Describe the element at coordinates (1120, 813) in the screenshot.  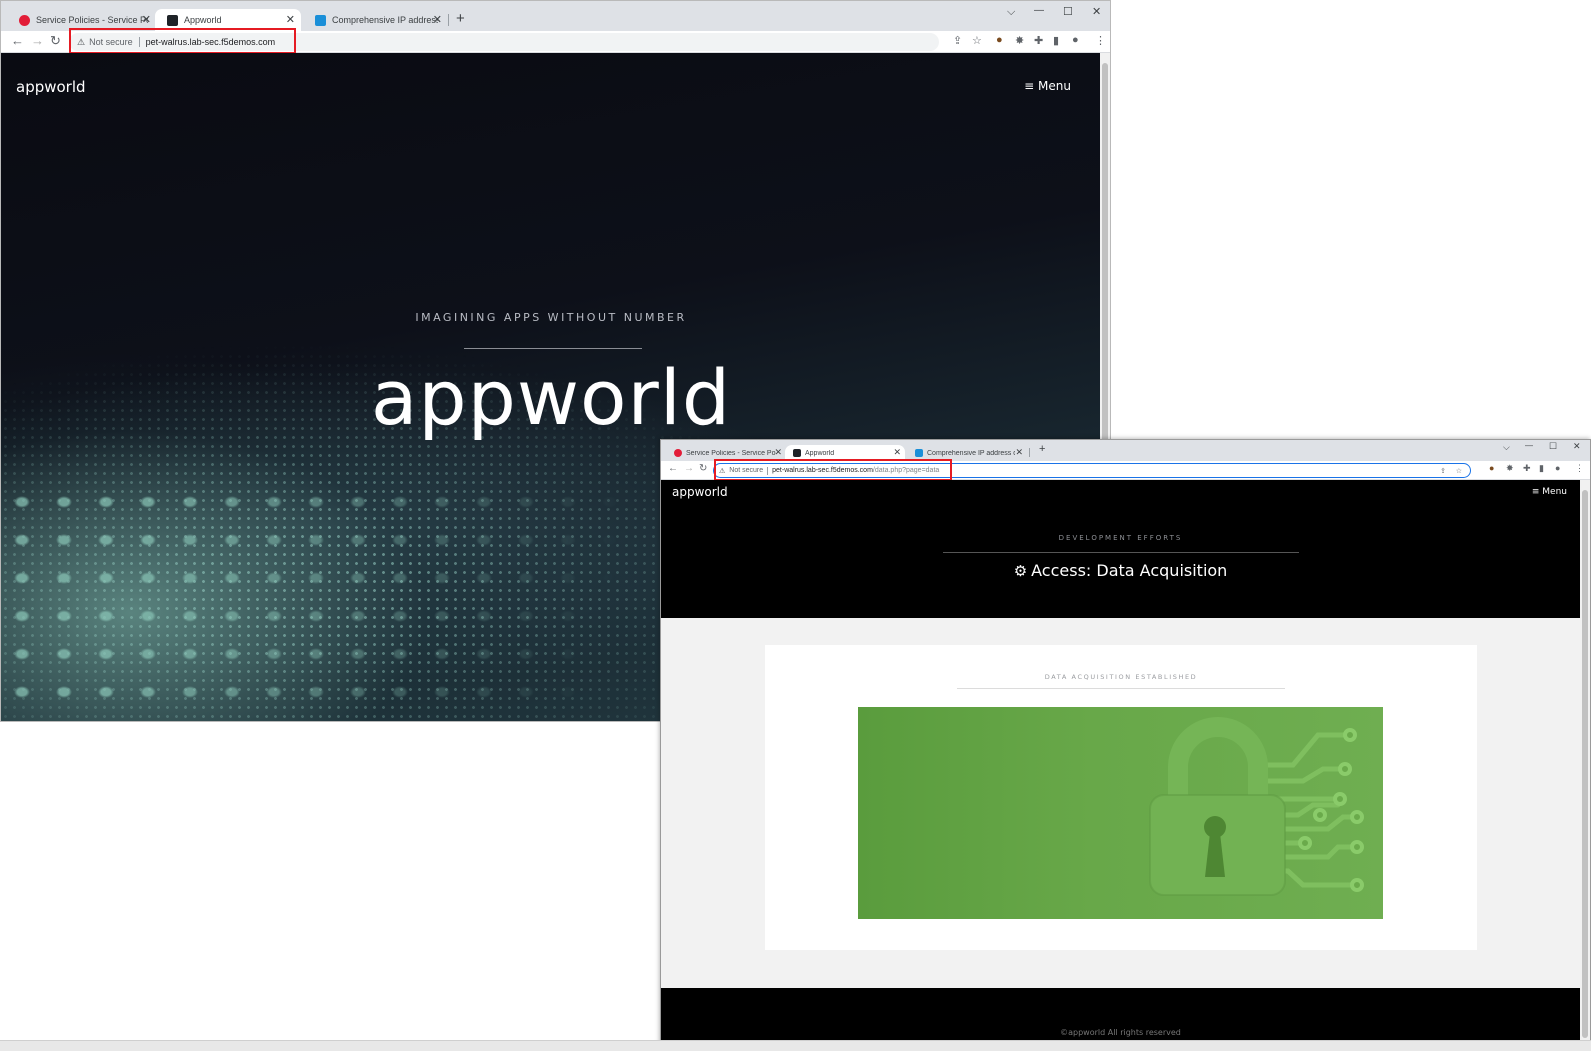
I see `padlock-circuit-image` at that location.